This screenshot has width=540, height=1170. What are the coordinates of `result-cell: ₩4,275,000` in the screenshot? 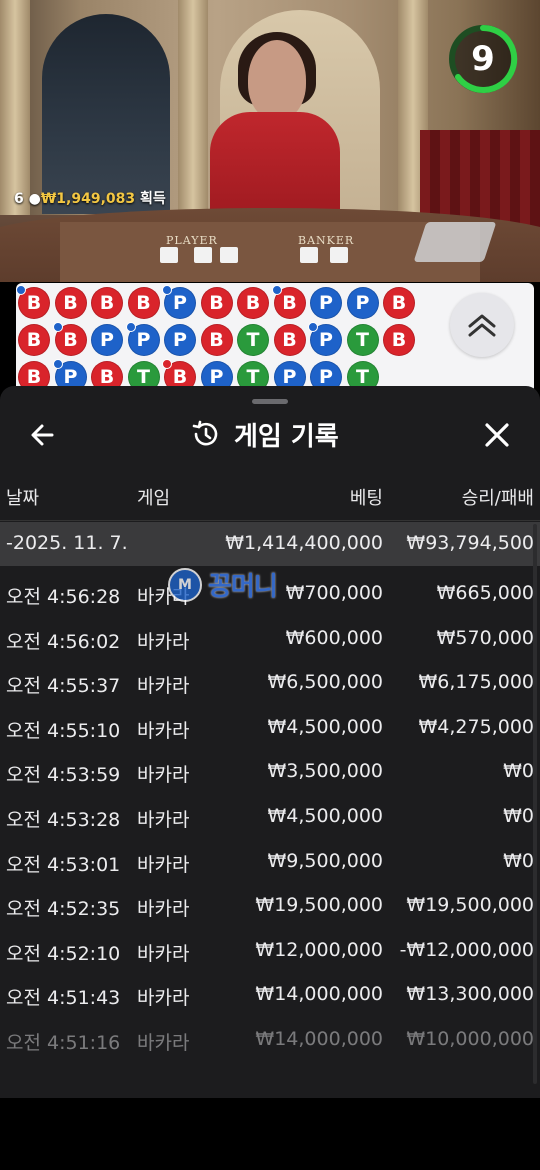 It's located at (476, 726).